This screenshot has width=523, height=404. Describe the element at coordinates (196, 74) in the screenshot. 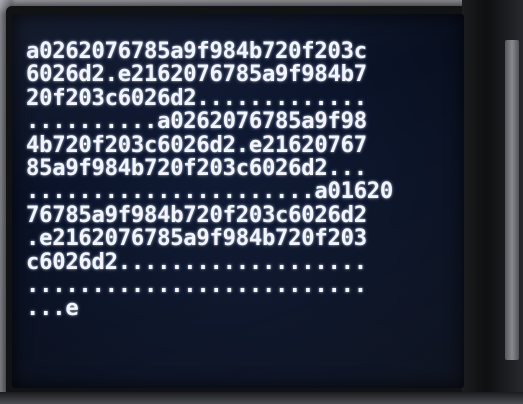

I see `lcd-line: 6026d2.e2162076785a9f984b7` at that location.